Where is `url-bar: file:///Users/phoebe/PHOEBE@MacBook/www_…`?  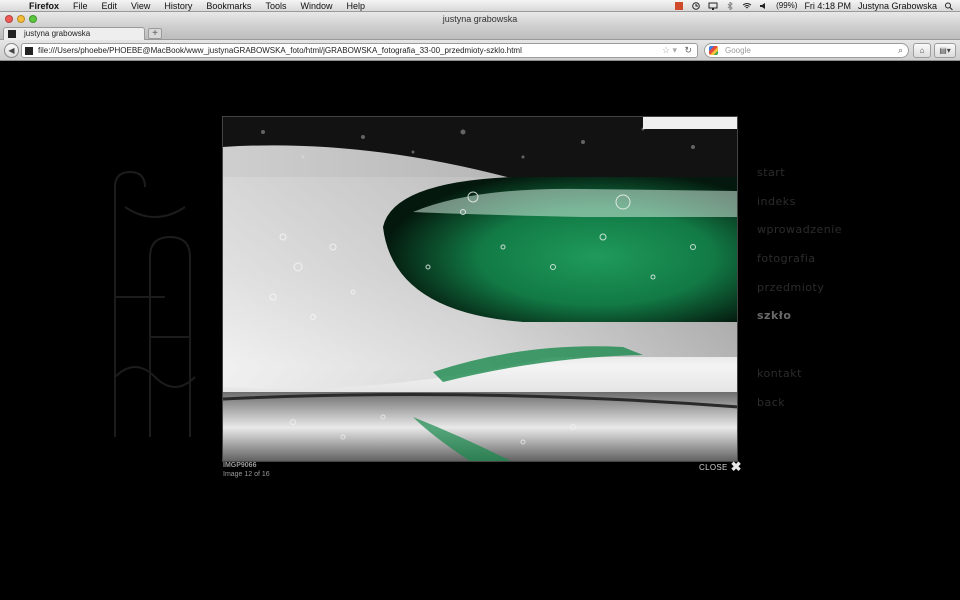 url-bar: file:///Users/phoebe/PHOEBE@MacBook/www_… is located at coordinates (359, 50).